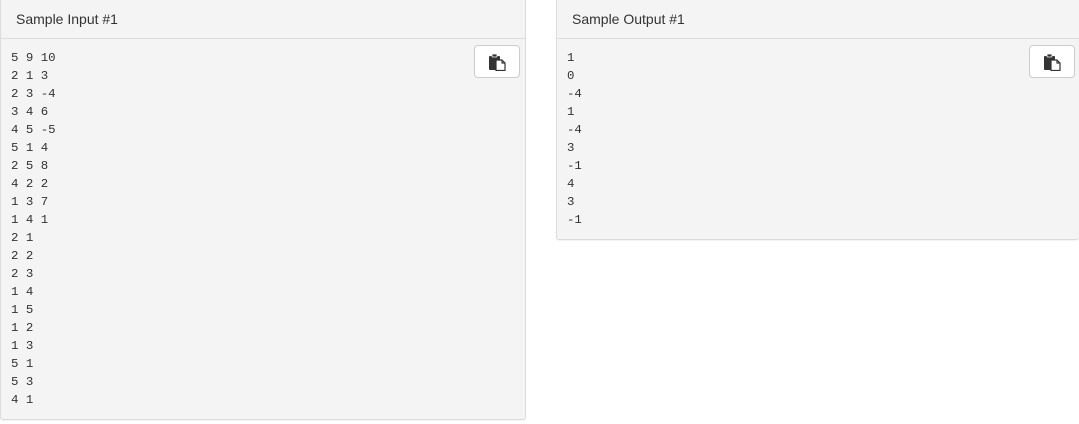  I want to click on copy-input-button, so click(497, 61).